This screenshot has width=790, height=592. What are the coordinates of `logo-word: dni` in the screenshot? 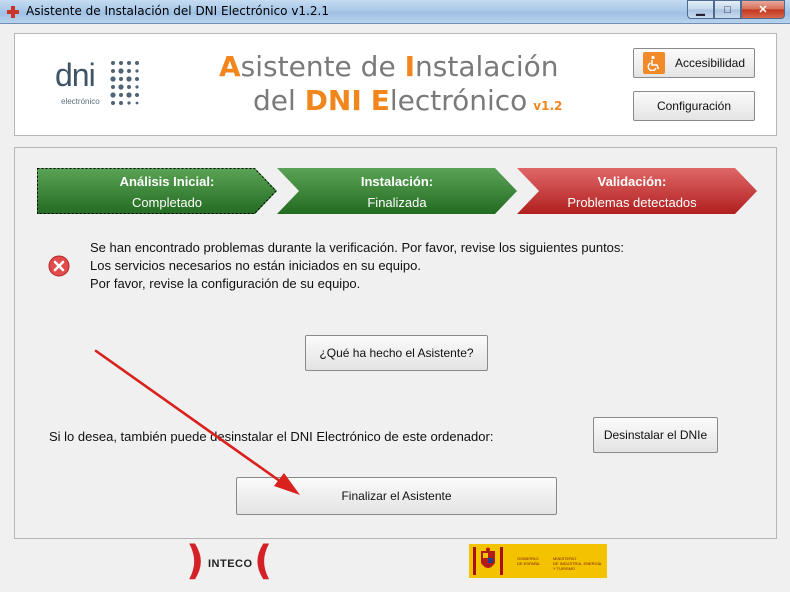 It's located at (75, 75).